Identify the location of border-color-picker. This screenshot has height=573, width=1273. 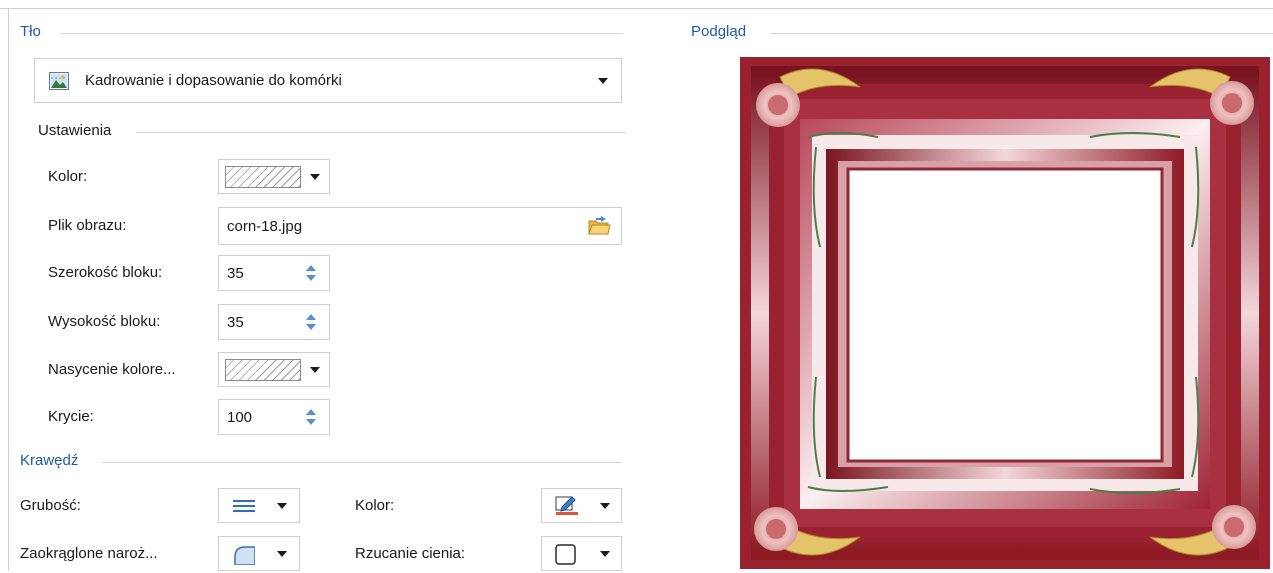
(581, 505).